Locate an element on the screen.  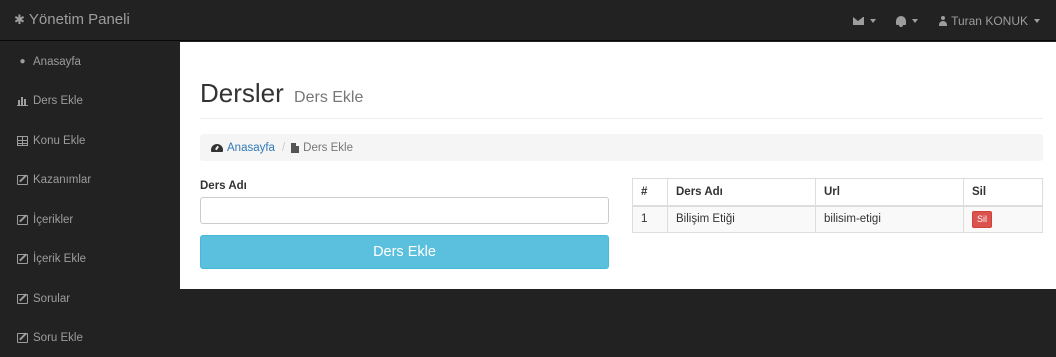
file-icon is located at coordinates (295, 147).